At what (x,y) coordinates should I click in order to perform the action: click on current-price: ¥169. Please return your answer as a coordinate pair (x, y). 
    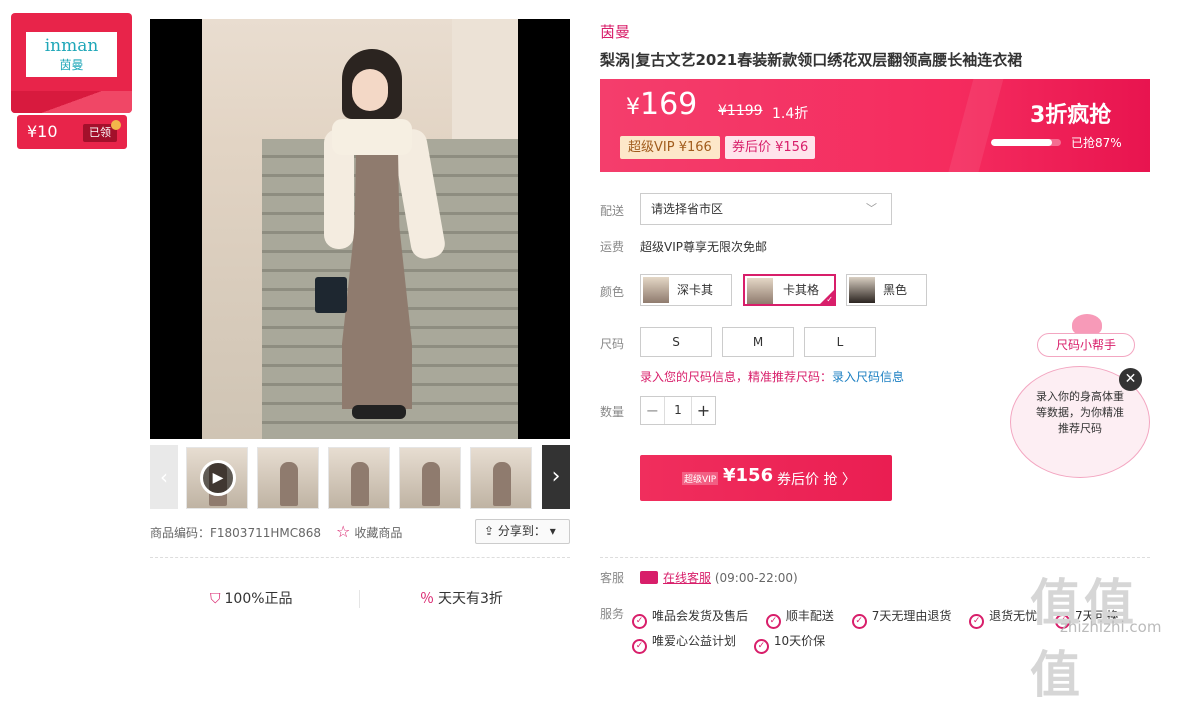
    Looking at the image, I should click on (661, 104).